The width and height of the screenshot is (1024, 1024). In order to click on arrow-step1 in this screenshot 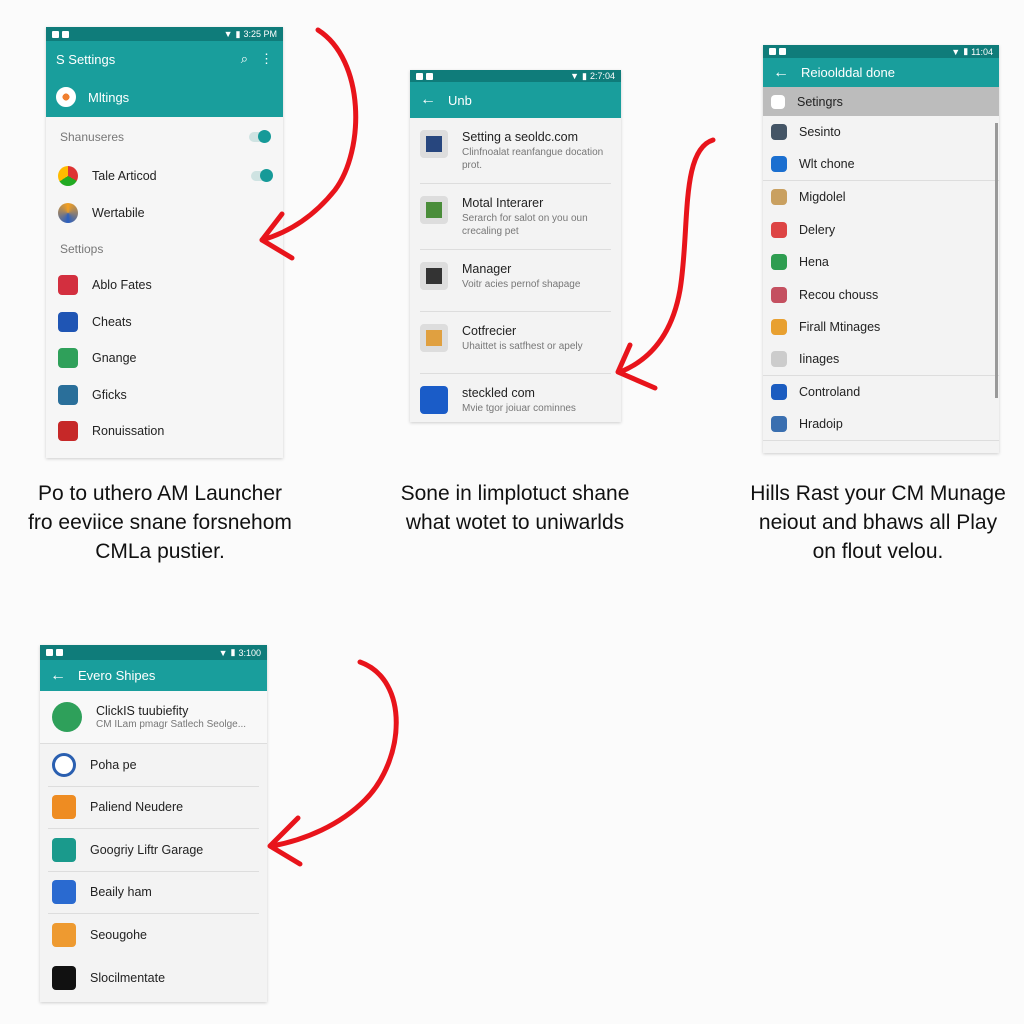, I will do `click(309, 135)`.